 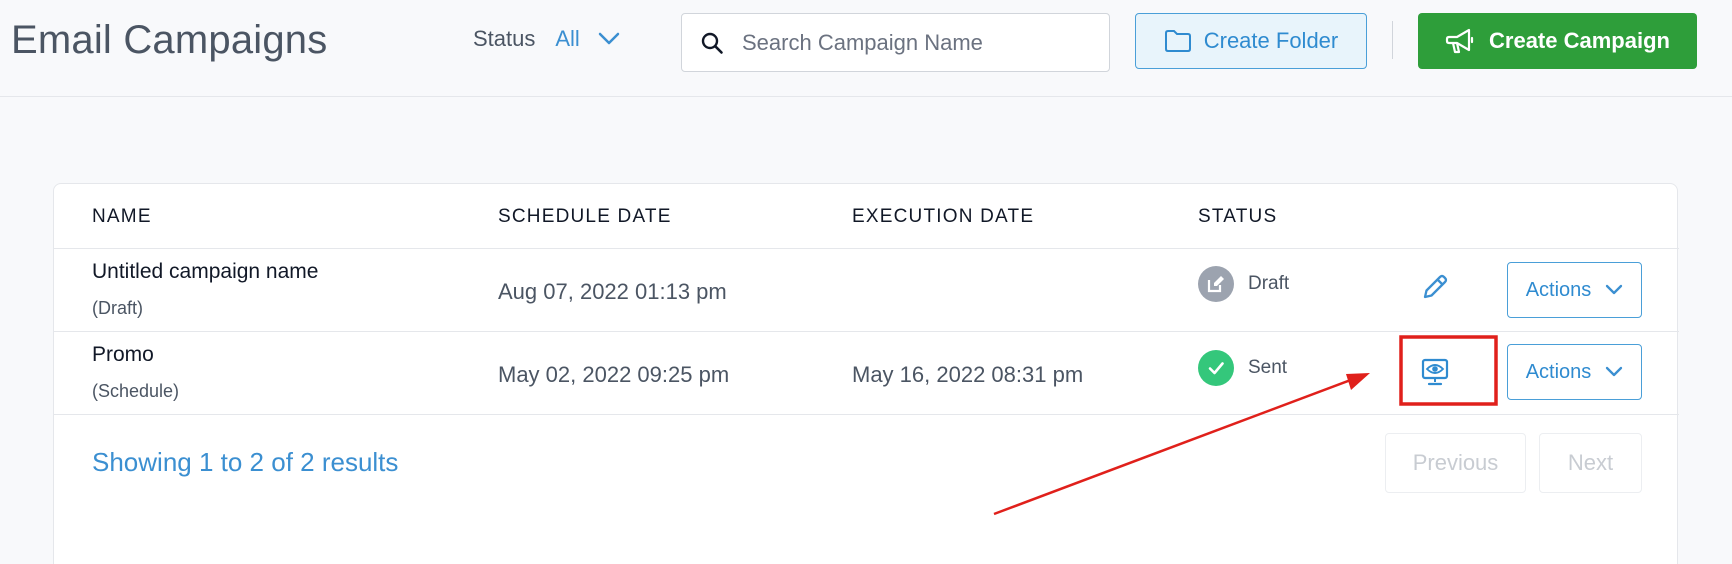 What do you see at coordinates (1435, 372) in the screenshot?
I see `preview-eye-icon` at bounding box center [1435, 372].